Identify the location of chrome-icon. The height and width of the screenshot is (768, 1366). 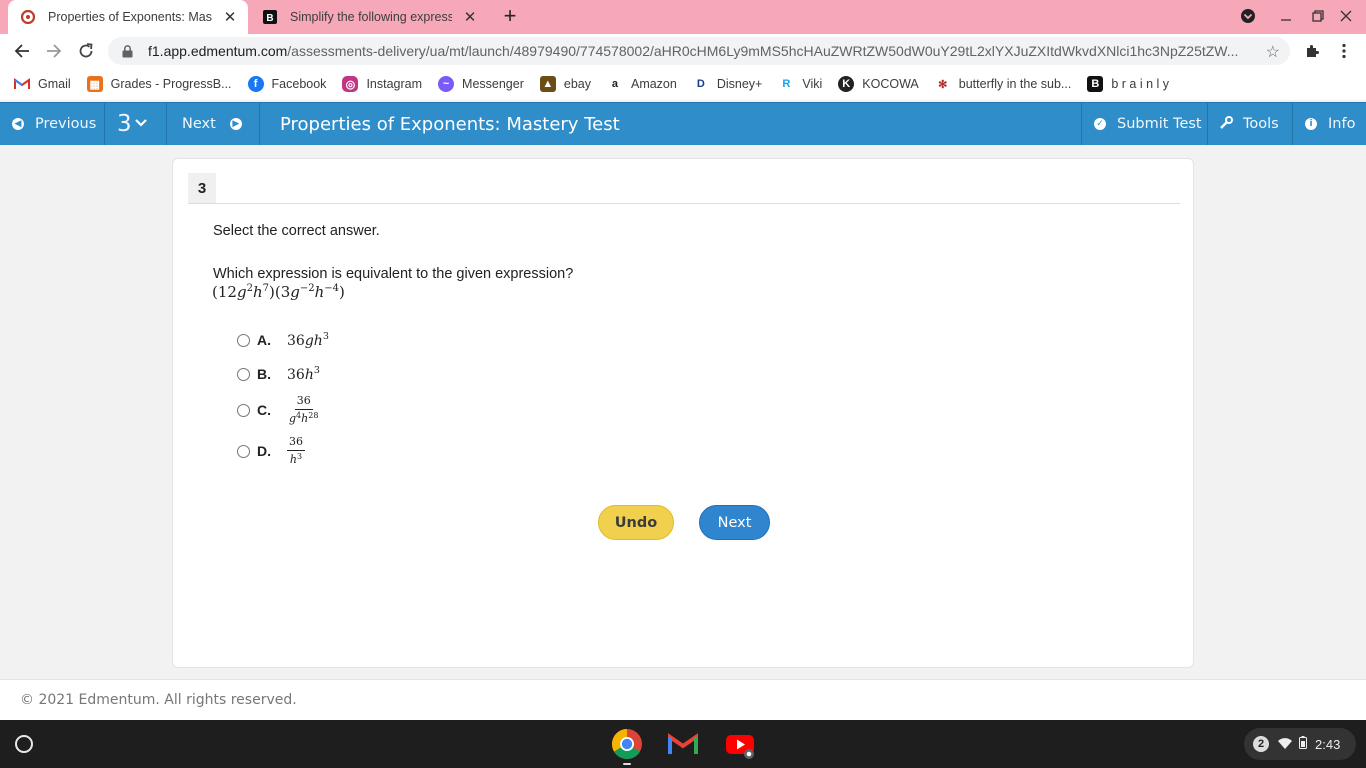
(627, 746).